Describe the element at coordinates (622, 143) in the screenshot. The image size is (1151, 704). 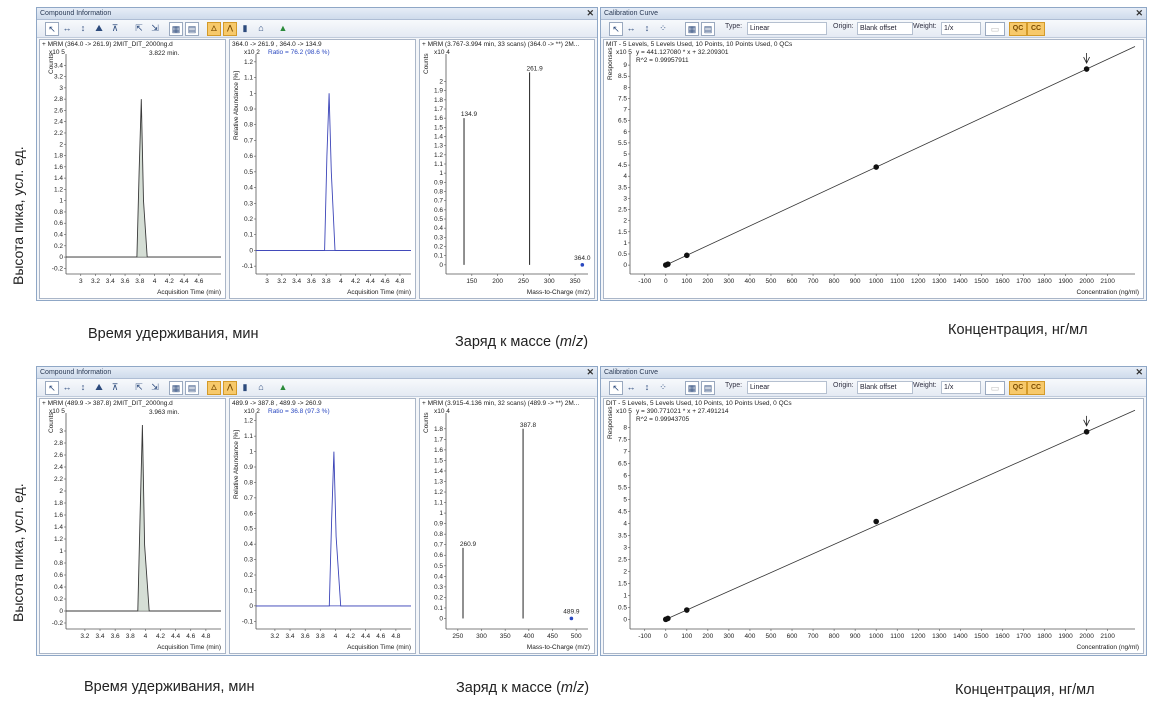
I see `y-tick-label: 5.5` at that location.